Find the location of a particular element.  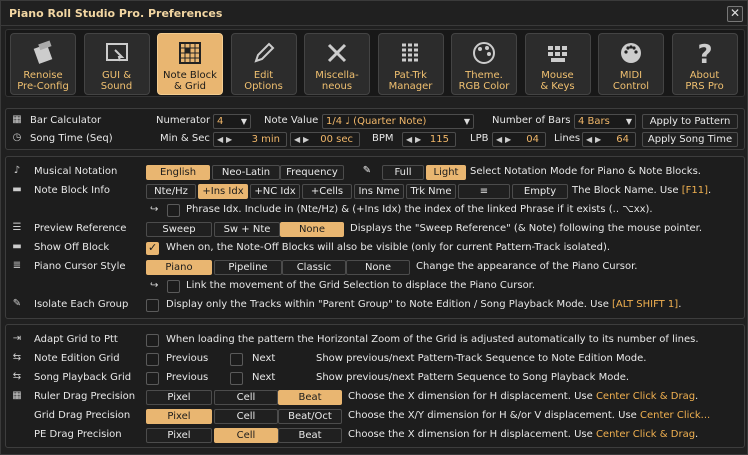

toolbar-button-theme-rgb-color: Theme. RGB Color is located at coordinates (484, 64).